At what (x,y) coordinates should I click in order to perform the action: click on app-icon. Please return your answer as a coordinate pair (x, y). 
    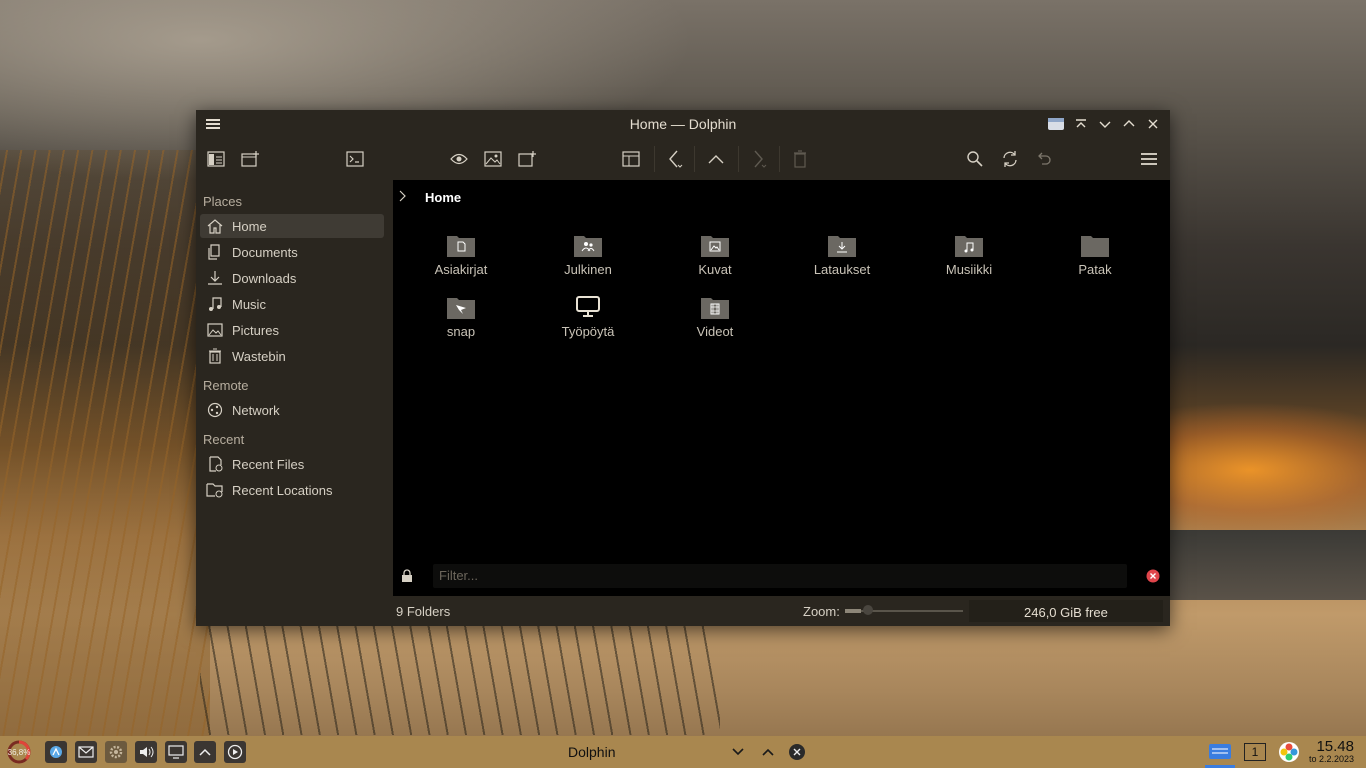
    Looking at the image, I should click on (1056, 124).